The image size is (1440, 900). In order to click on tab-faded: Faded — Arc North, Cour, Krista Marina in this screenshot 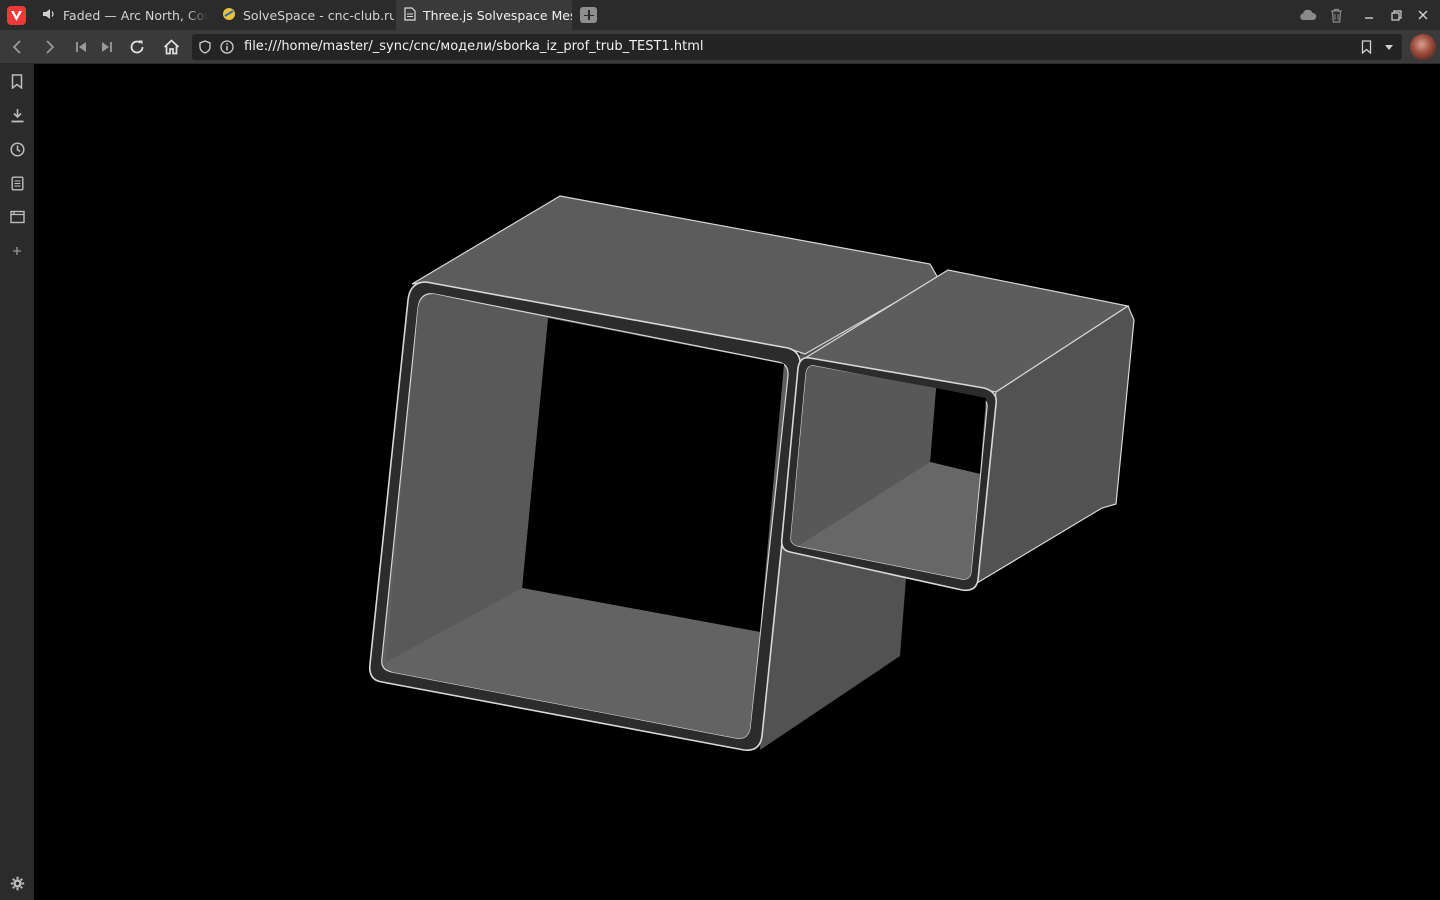, I will do `click(124, 15)`.